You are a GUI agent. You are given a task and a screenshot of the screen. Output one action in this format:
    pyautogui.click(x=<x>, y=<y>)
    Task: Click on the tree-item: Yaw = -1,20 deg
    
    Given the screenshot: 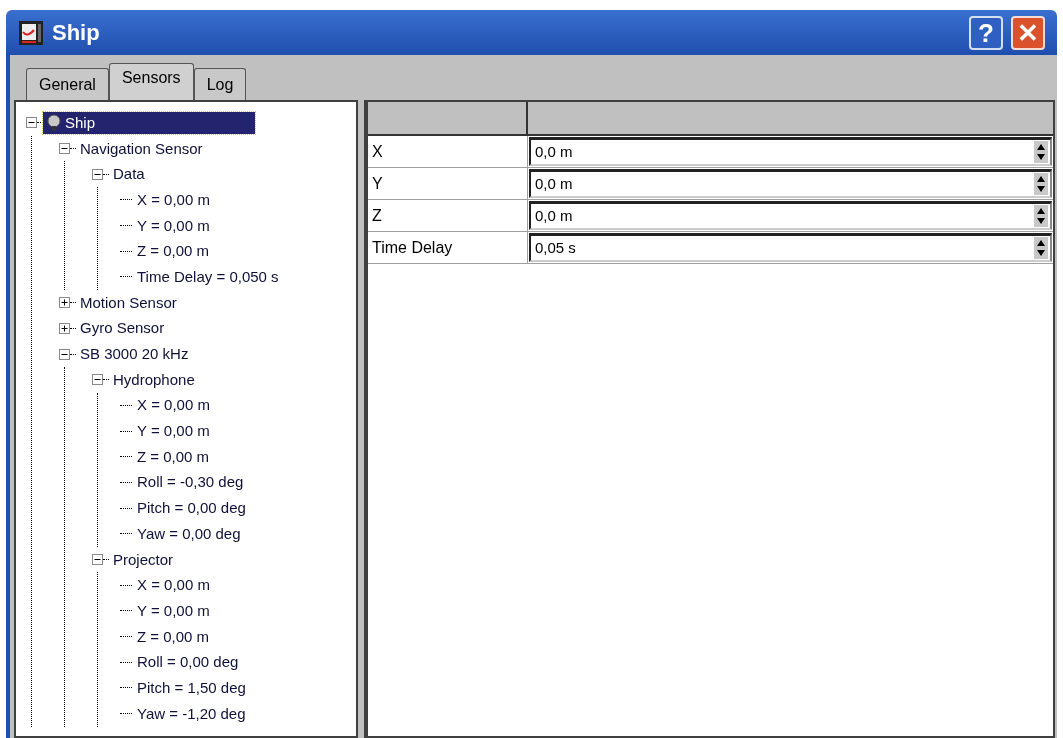 What is the action you would take?
    pyautogui.click(x=191, y=713)
    